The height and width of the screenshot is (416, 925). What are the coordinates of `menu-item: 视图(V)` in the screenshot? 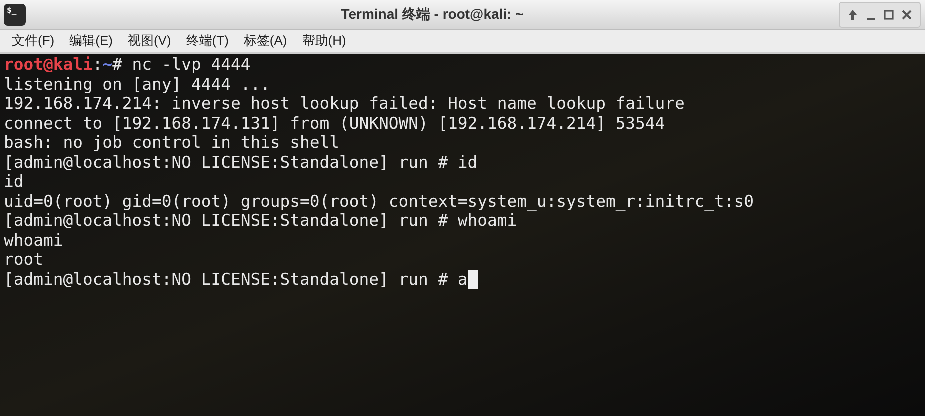 It's located at (150, 41).